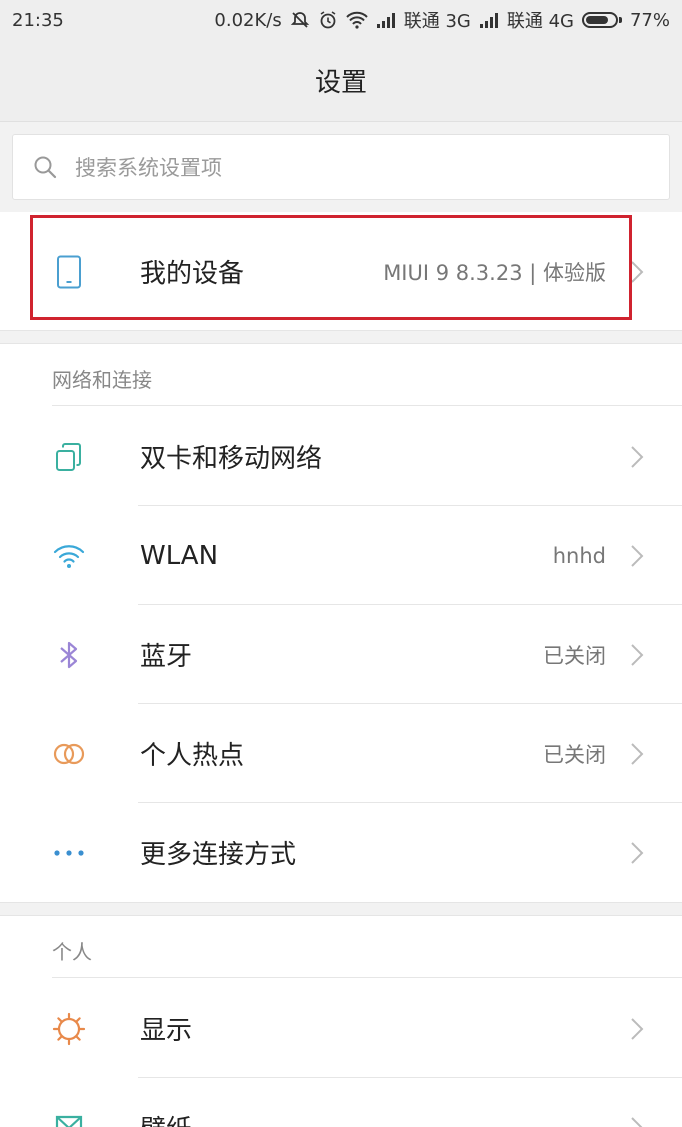 This screenshot has width=682, height=1127. What do you see at coordinates (69, 853) in the screenshot?
I see `more-dots-icon` at bounding box center [69, 853].